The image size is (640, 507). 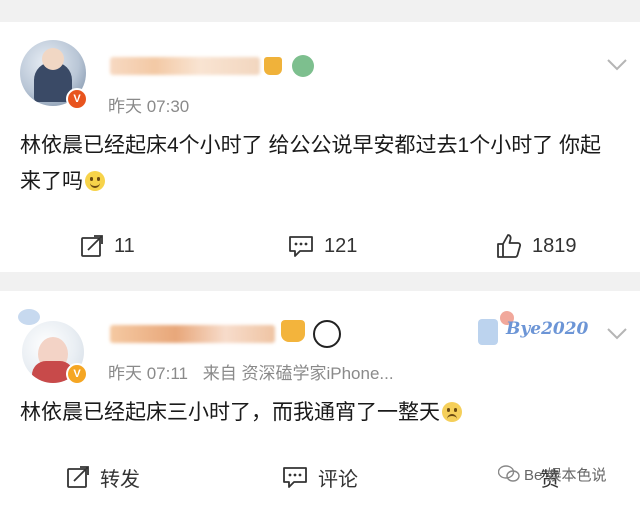 I want to click on post-content: 林依晨已经起床三小时了，而我通宵了一整天, so click(x=320, y=413).